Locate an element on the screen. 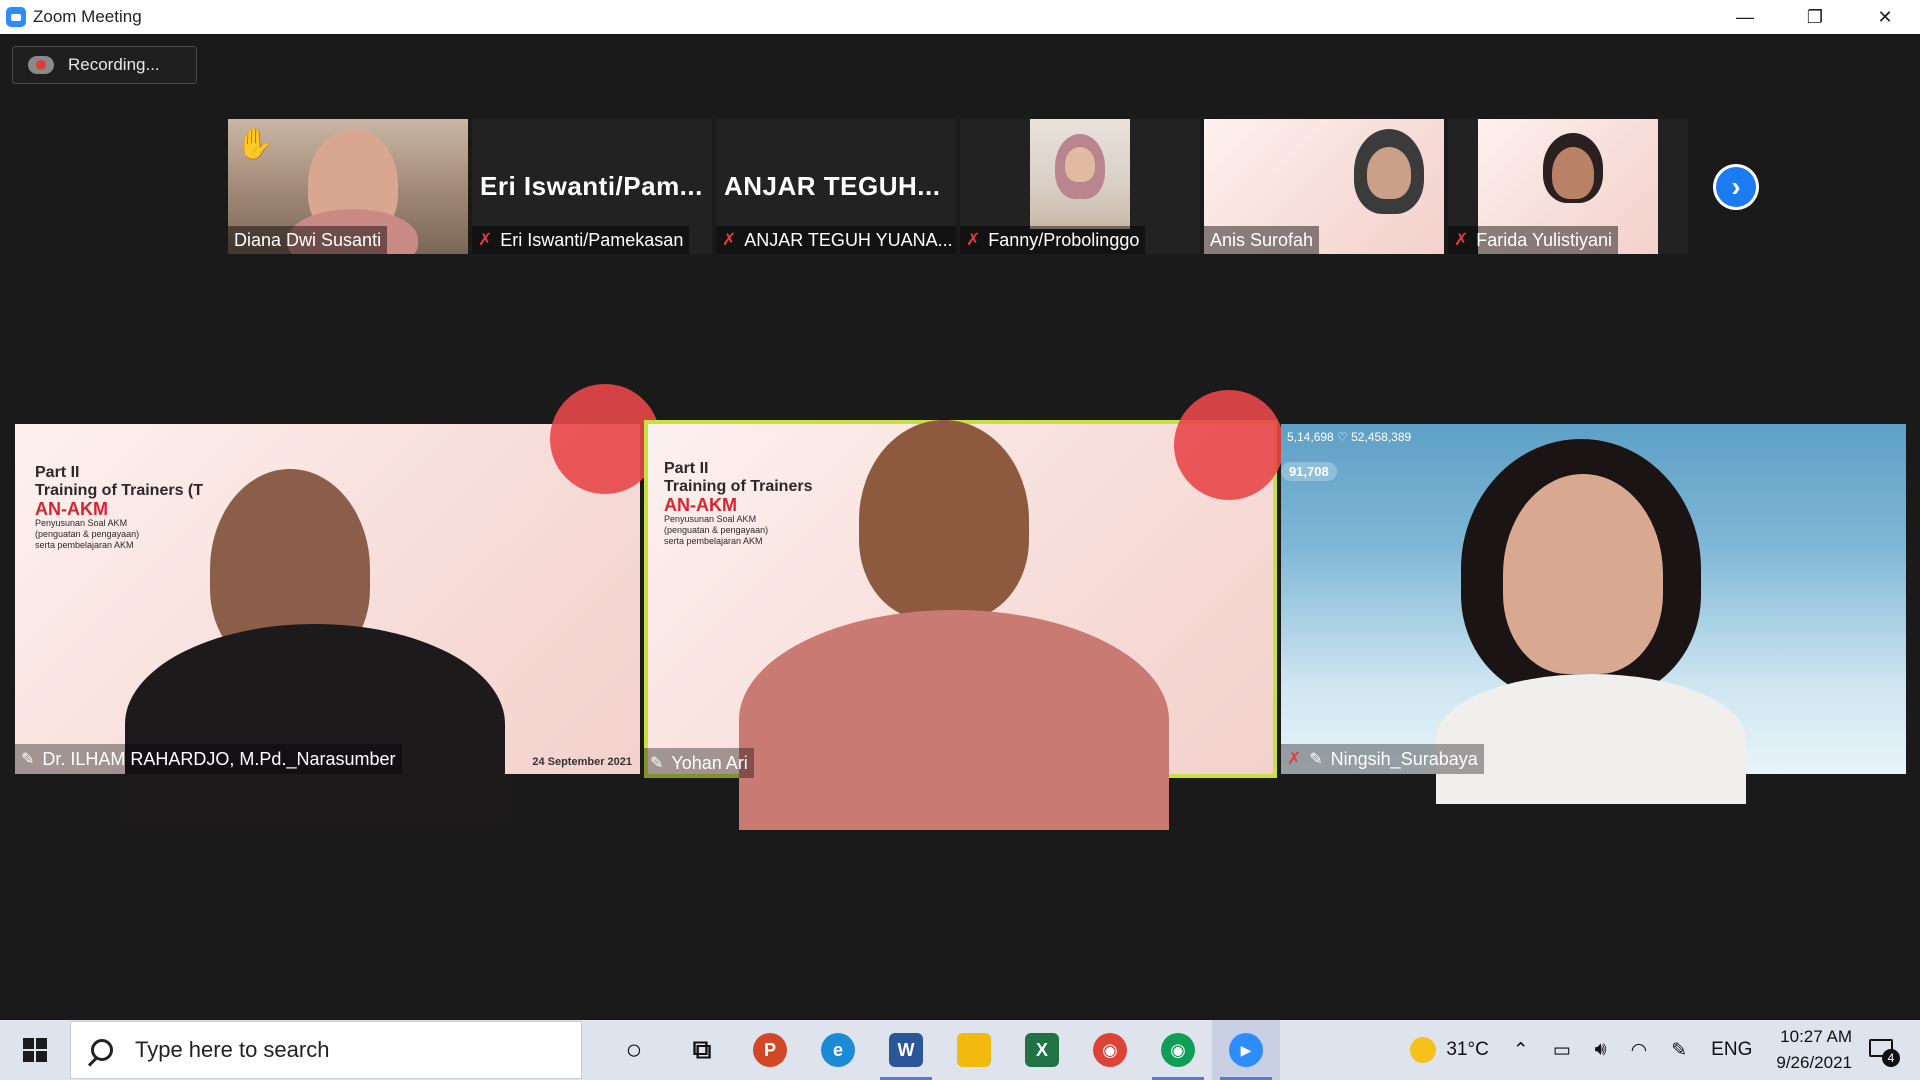  participant-name: Yohan Ari is located at coordinates (709, 762).